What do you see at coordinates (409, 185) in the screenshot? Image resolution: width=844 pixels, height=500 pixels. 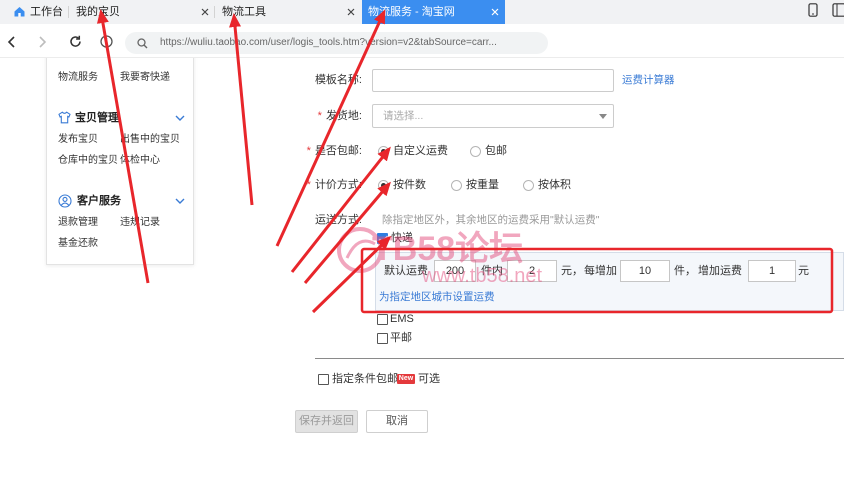 I see `radio-label: 按件数` at bounding box center [409, 185].